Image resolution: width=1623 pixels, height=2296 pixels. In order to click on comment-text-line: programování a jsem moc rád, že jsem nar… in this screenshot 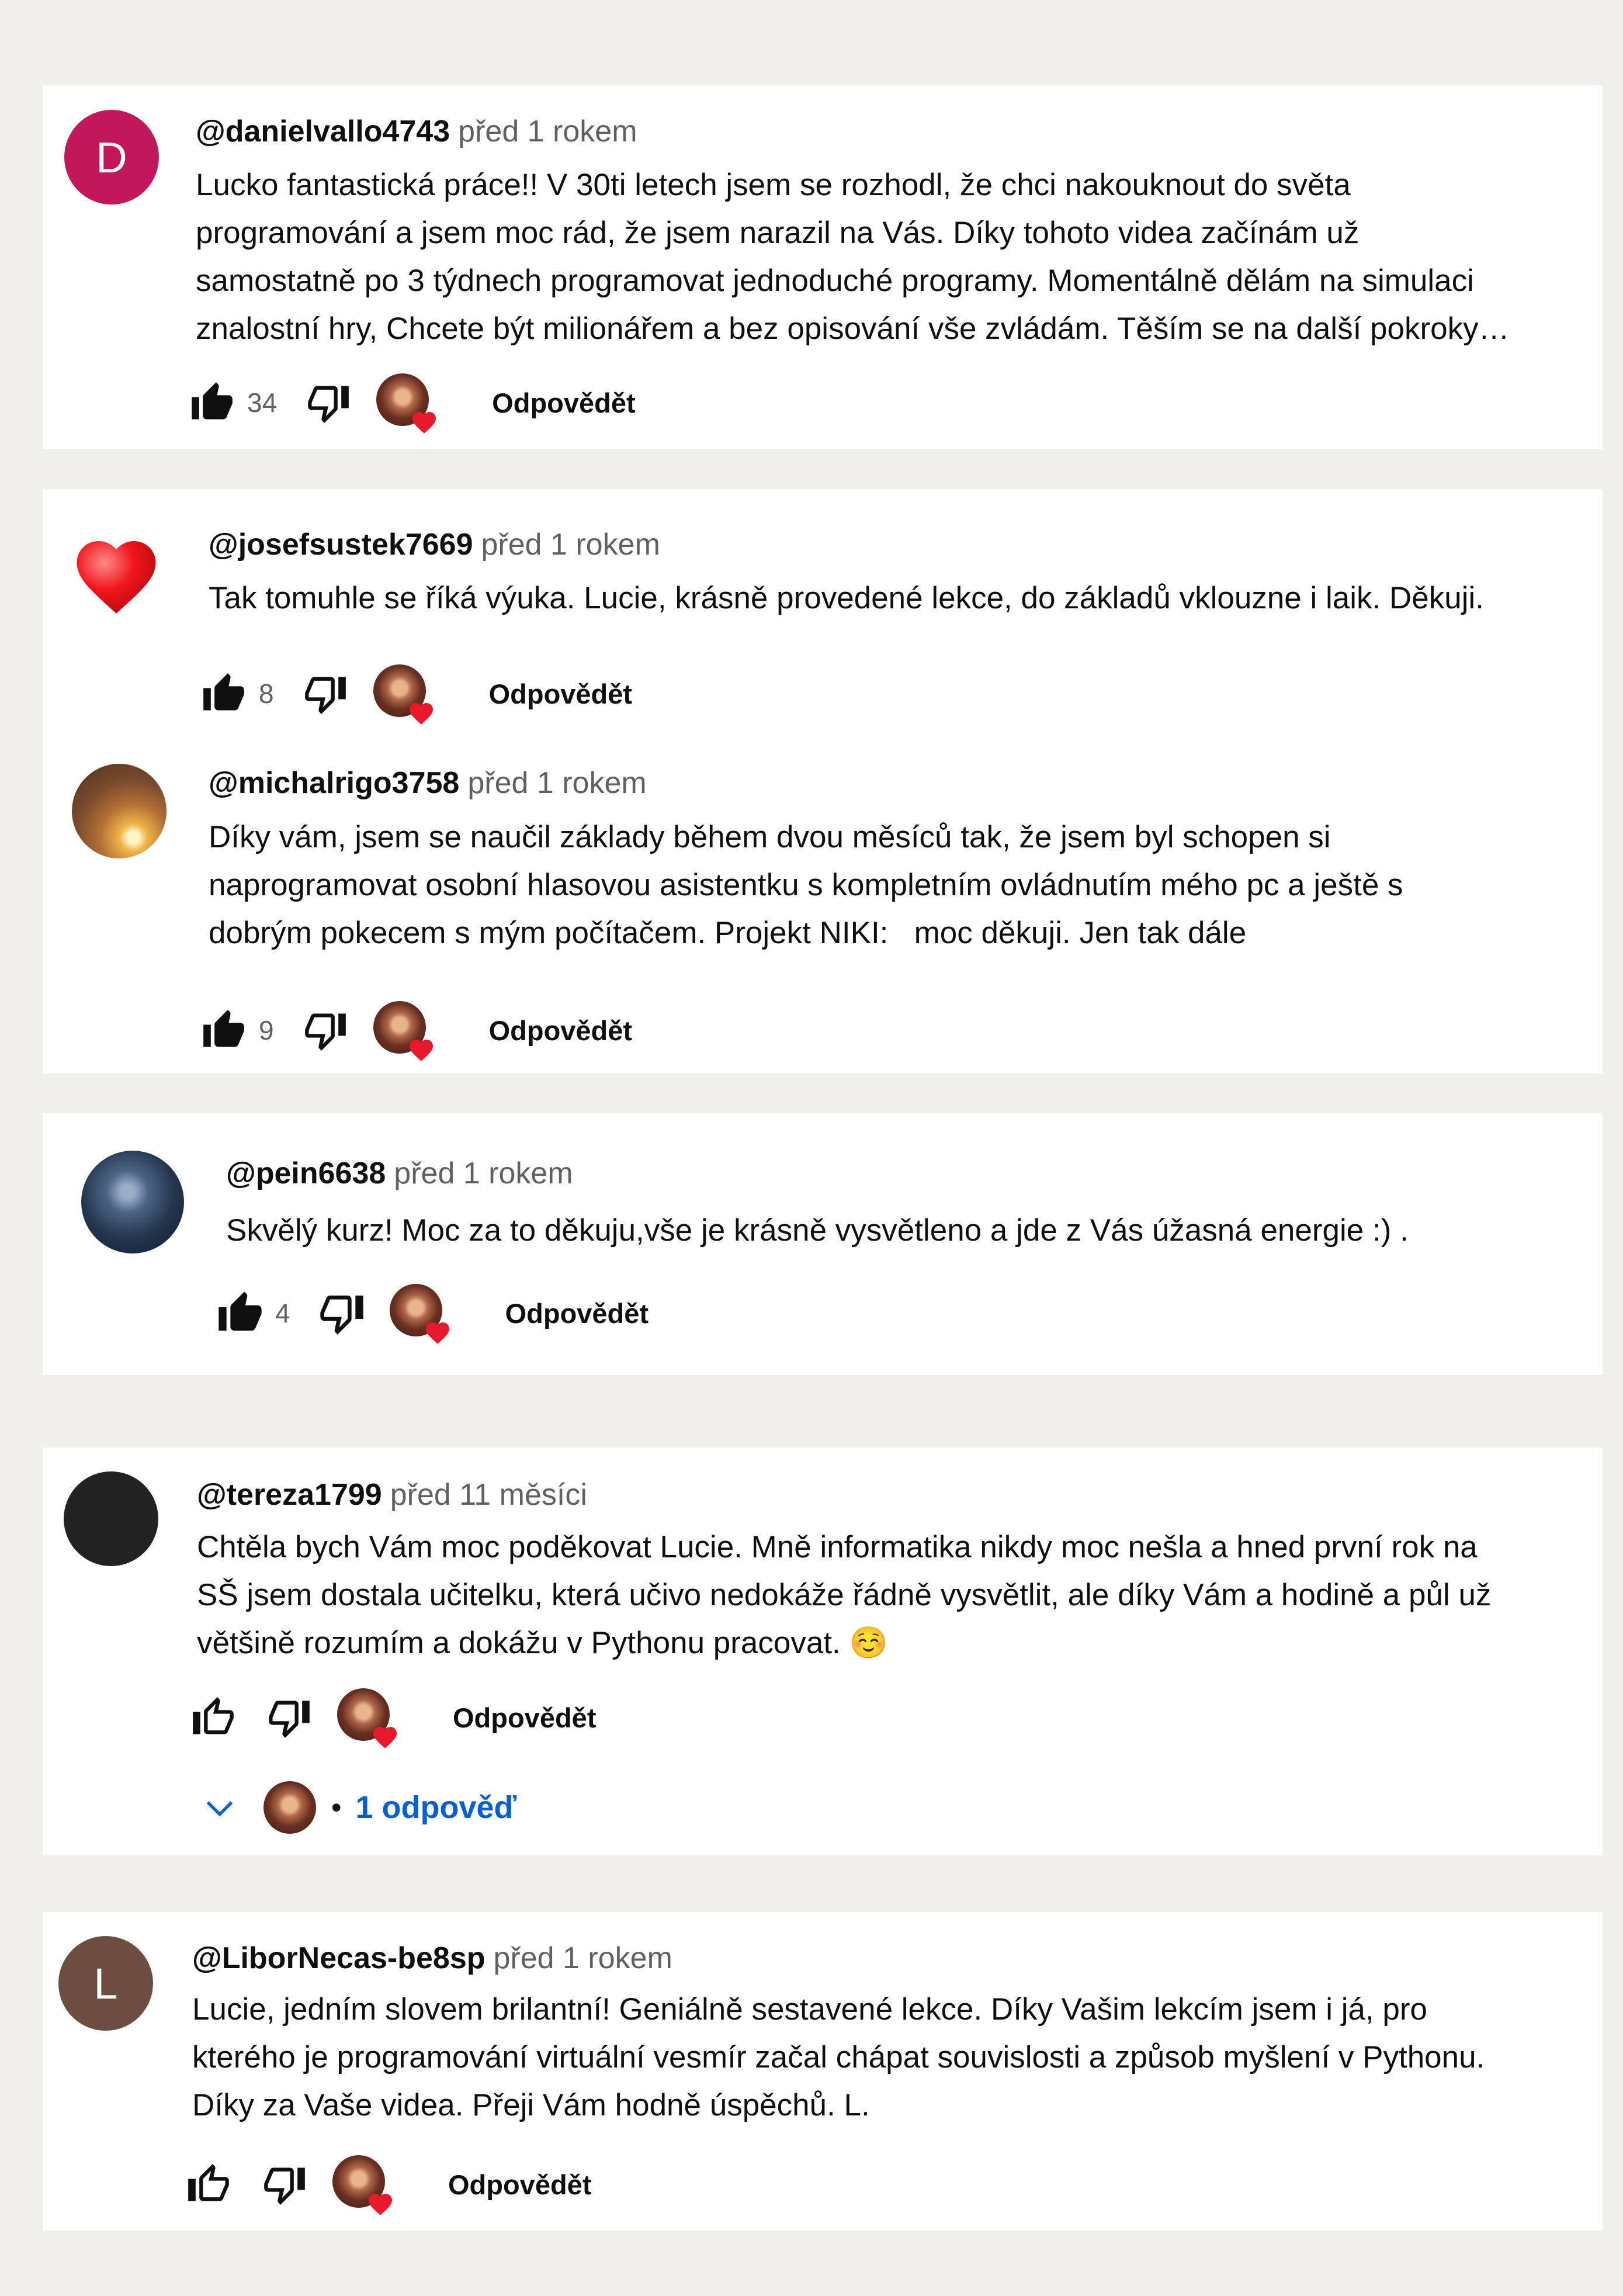, I will do `click(778, 233)`.